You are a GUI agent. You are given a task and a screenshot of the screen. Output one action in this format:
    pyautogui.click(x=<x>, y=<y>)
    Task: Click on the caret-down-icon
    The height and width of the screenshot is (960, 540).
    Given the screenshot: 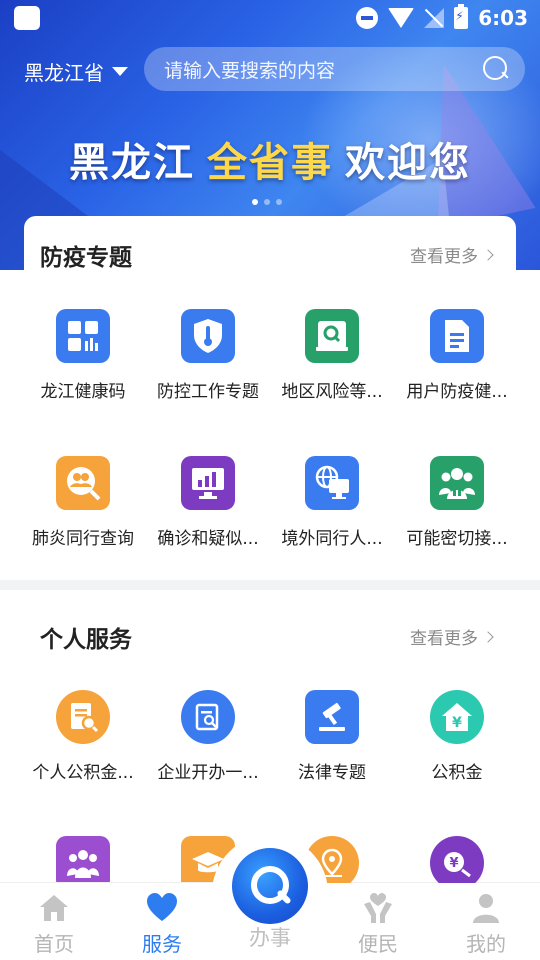 What is the action you would take?
    pyautogui.click(x=120, y=71)
    